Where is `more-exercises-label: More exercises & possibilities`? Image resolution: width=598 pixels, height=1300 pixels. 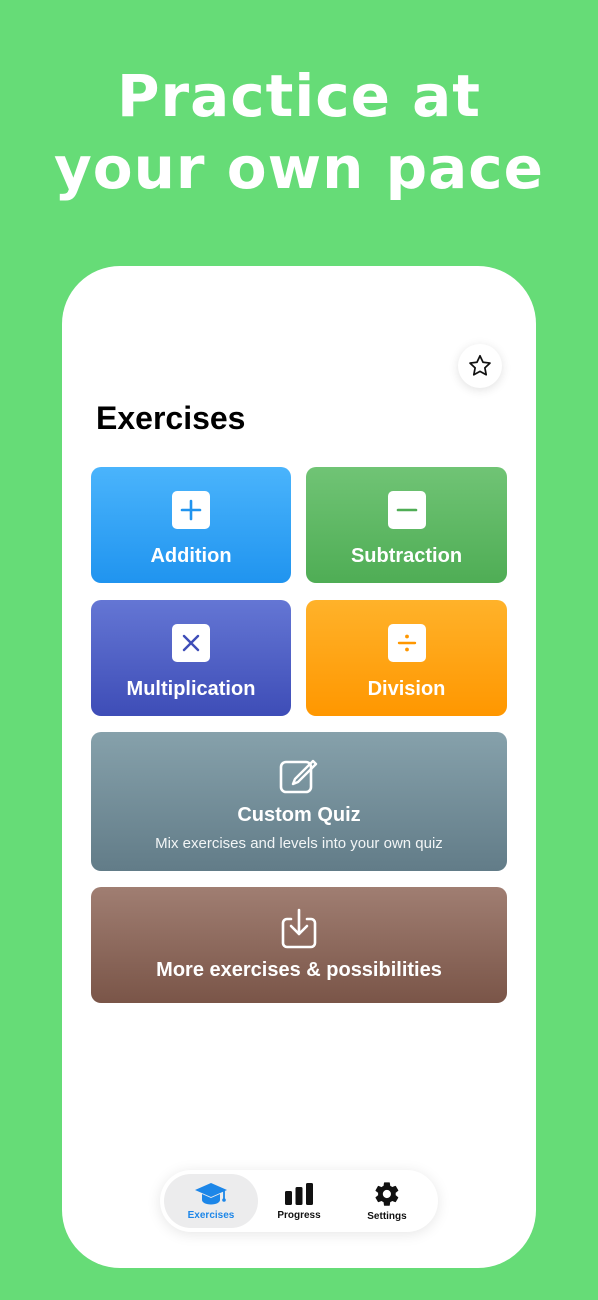 more-exercises-label: More exercises & possibilities is located at coordinates (299, 970).